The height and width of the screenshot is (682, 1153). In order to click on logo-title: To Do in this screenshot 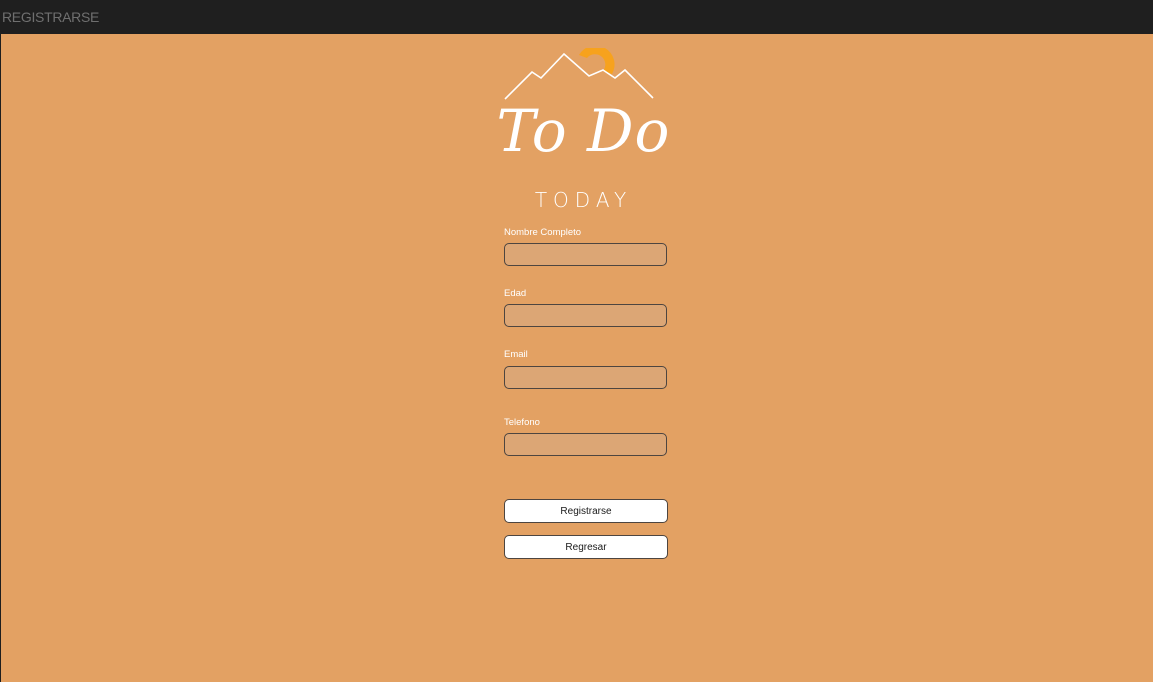, I will do `click(583, 131)`.